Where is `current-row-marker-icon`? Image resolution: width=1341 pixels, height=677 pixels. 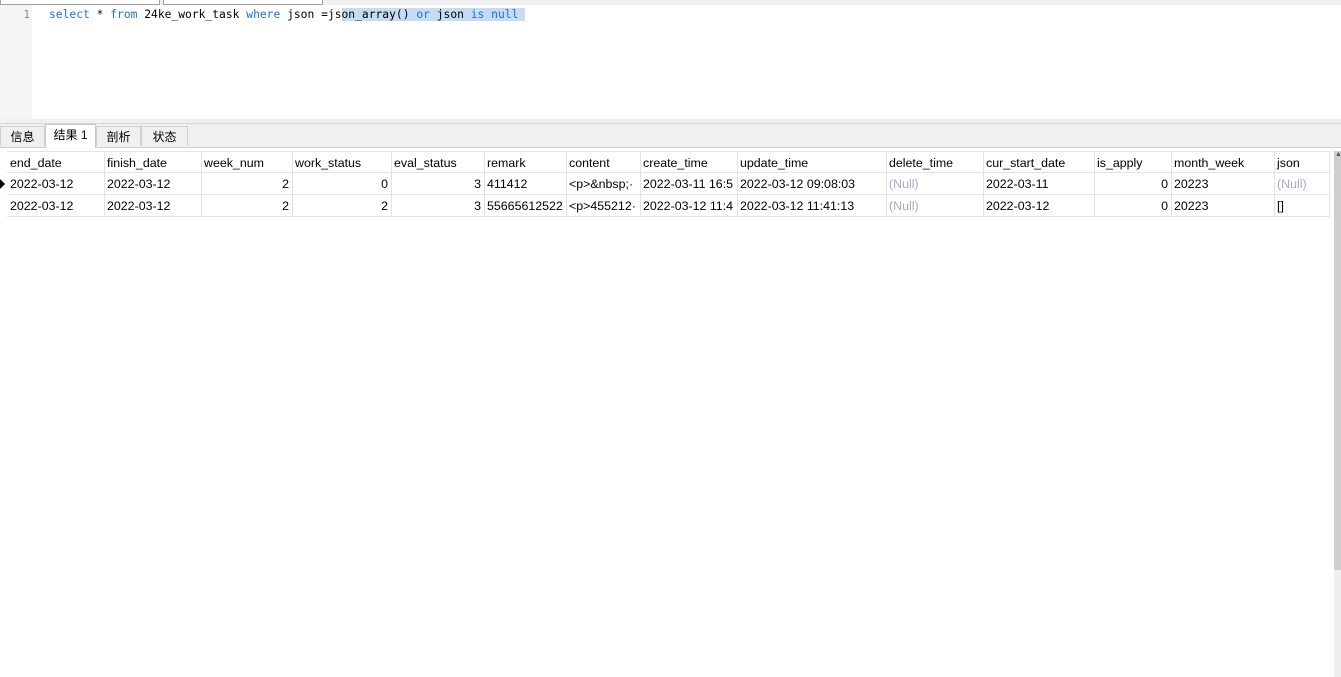 current-row-marker-icon is located at coordinates (2, 184).